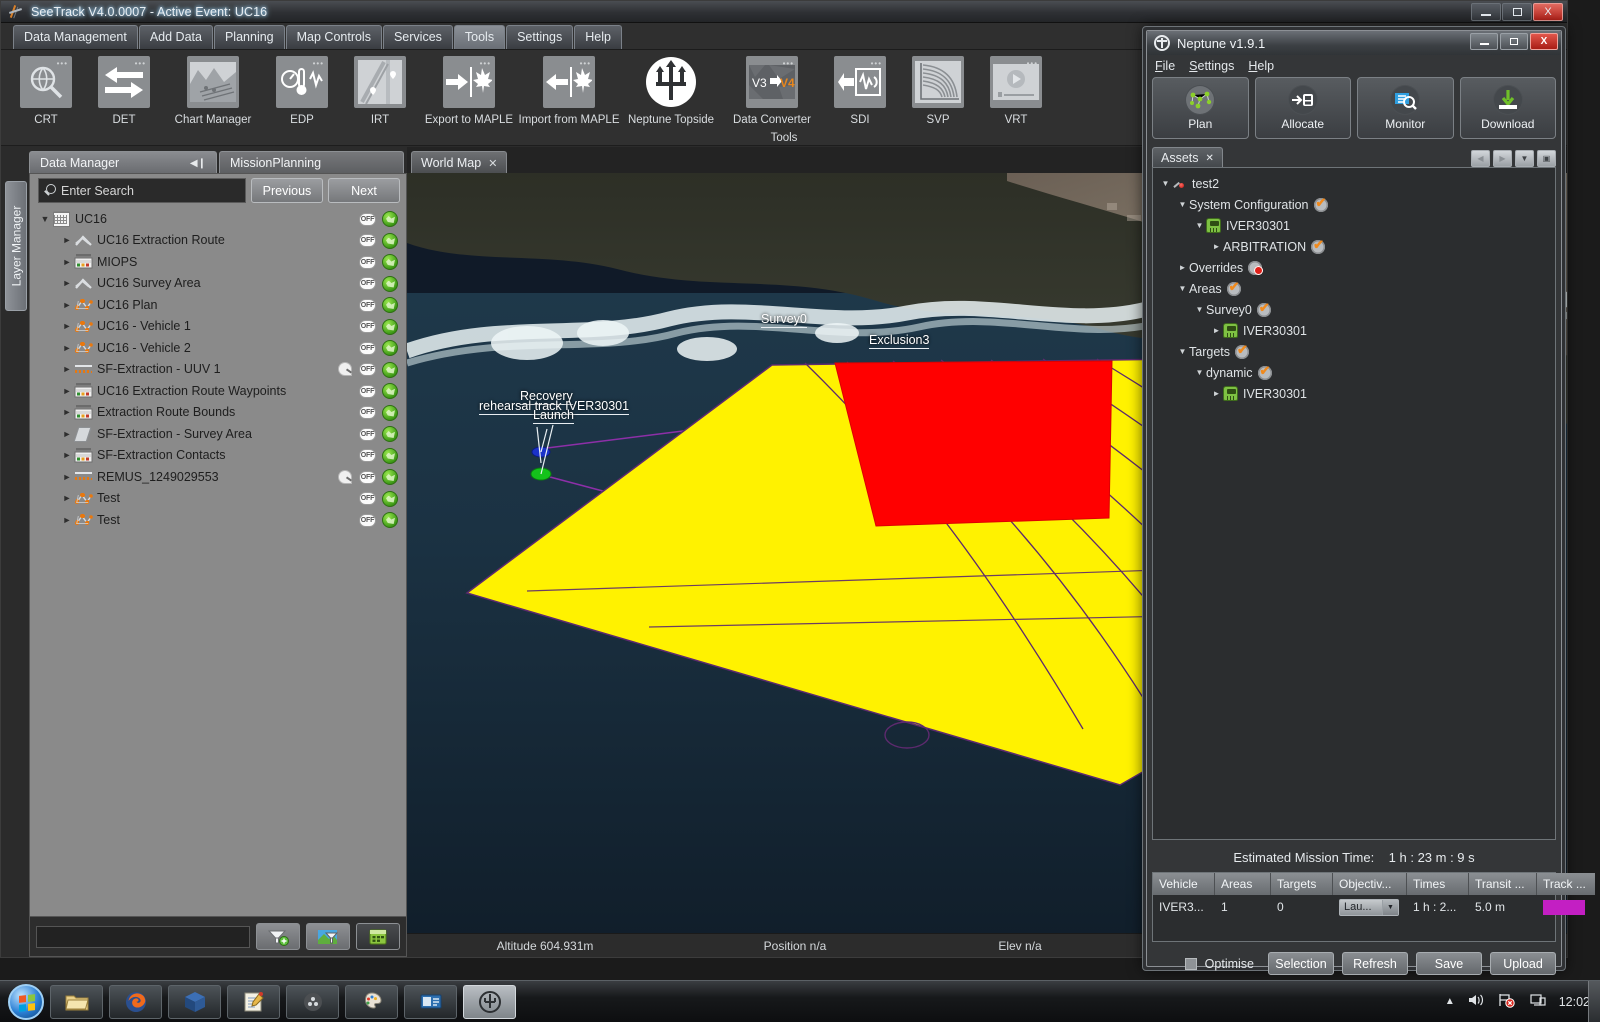 The height and width of the screenshot is (1022, 1600). What do you see at coordinates (1574, 1002) in the screenshot?
I see `taskbar-clock: 12:02` at bounding box center [1574, 1002].